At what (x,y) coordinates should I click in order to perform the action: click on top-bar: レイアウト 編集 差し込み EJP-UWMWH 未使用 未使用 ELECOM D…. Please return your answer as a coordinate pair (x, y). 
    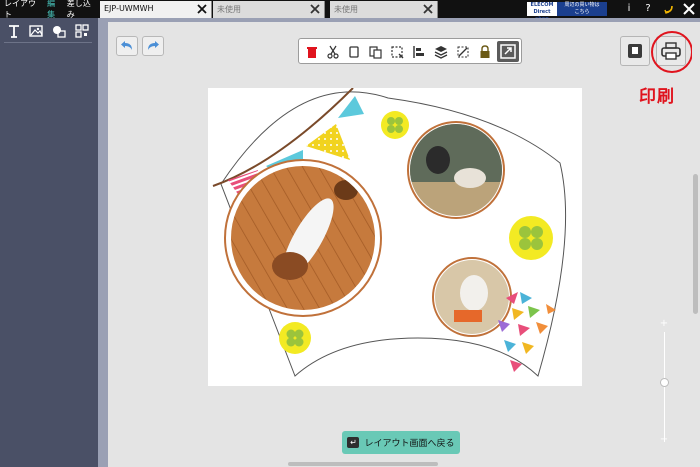
    Looking at the image, I should click on (350, 11).